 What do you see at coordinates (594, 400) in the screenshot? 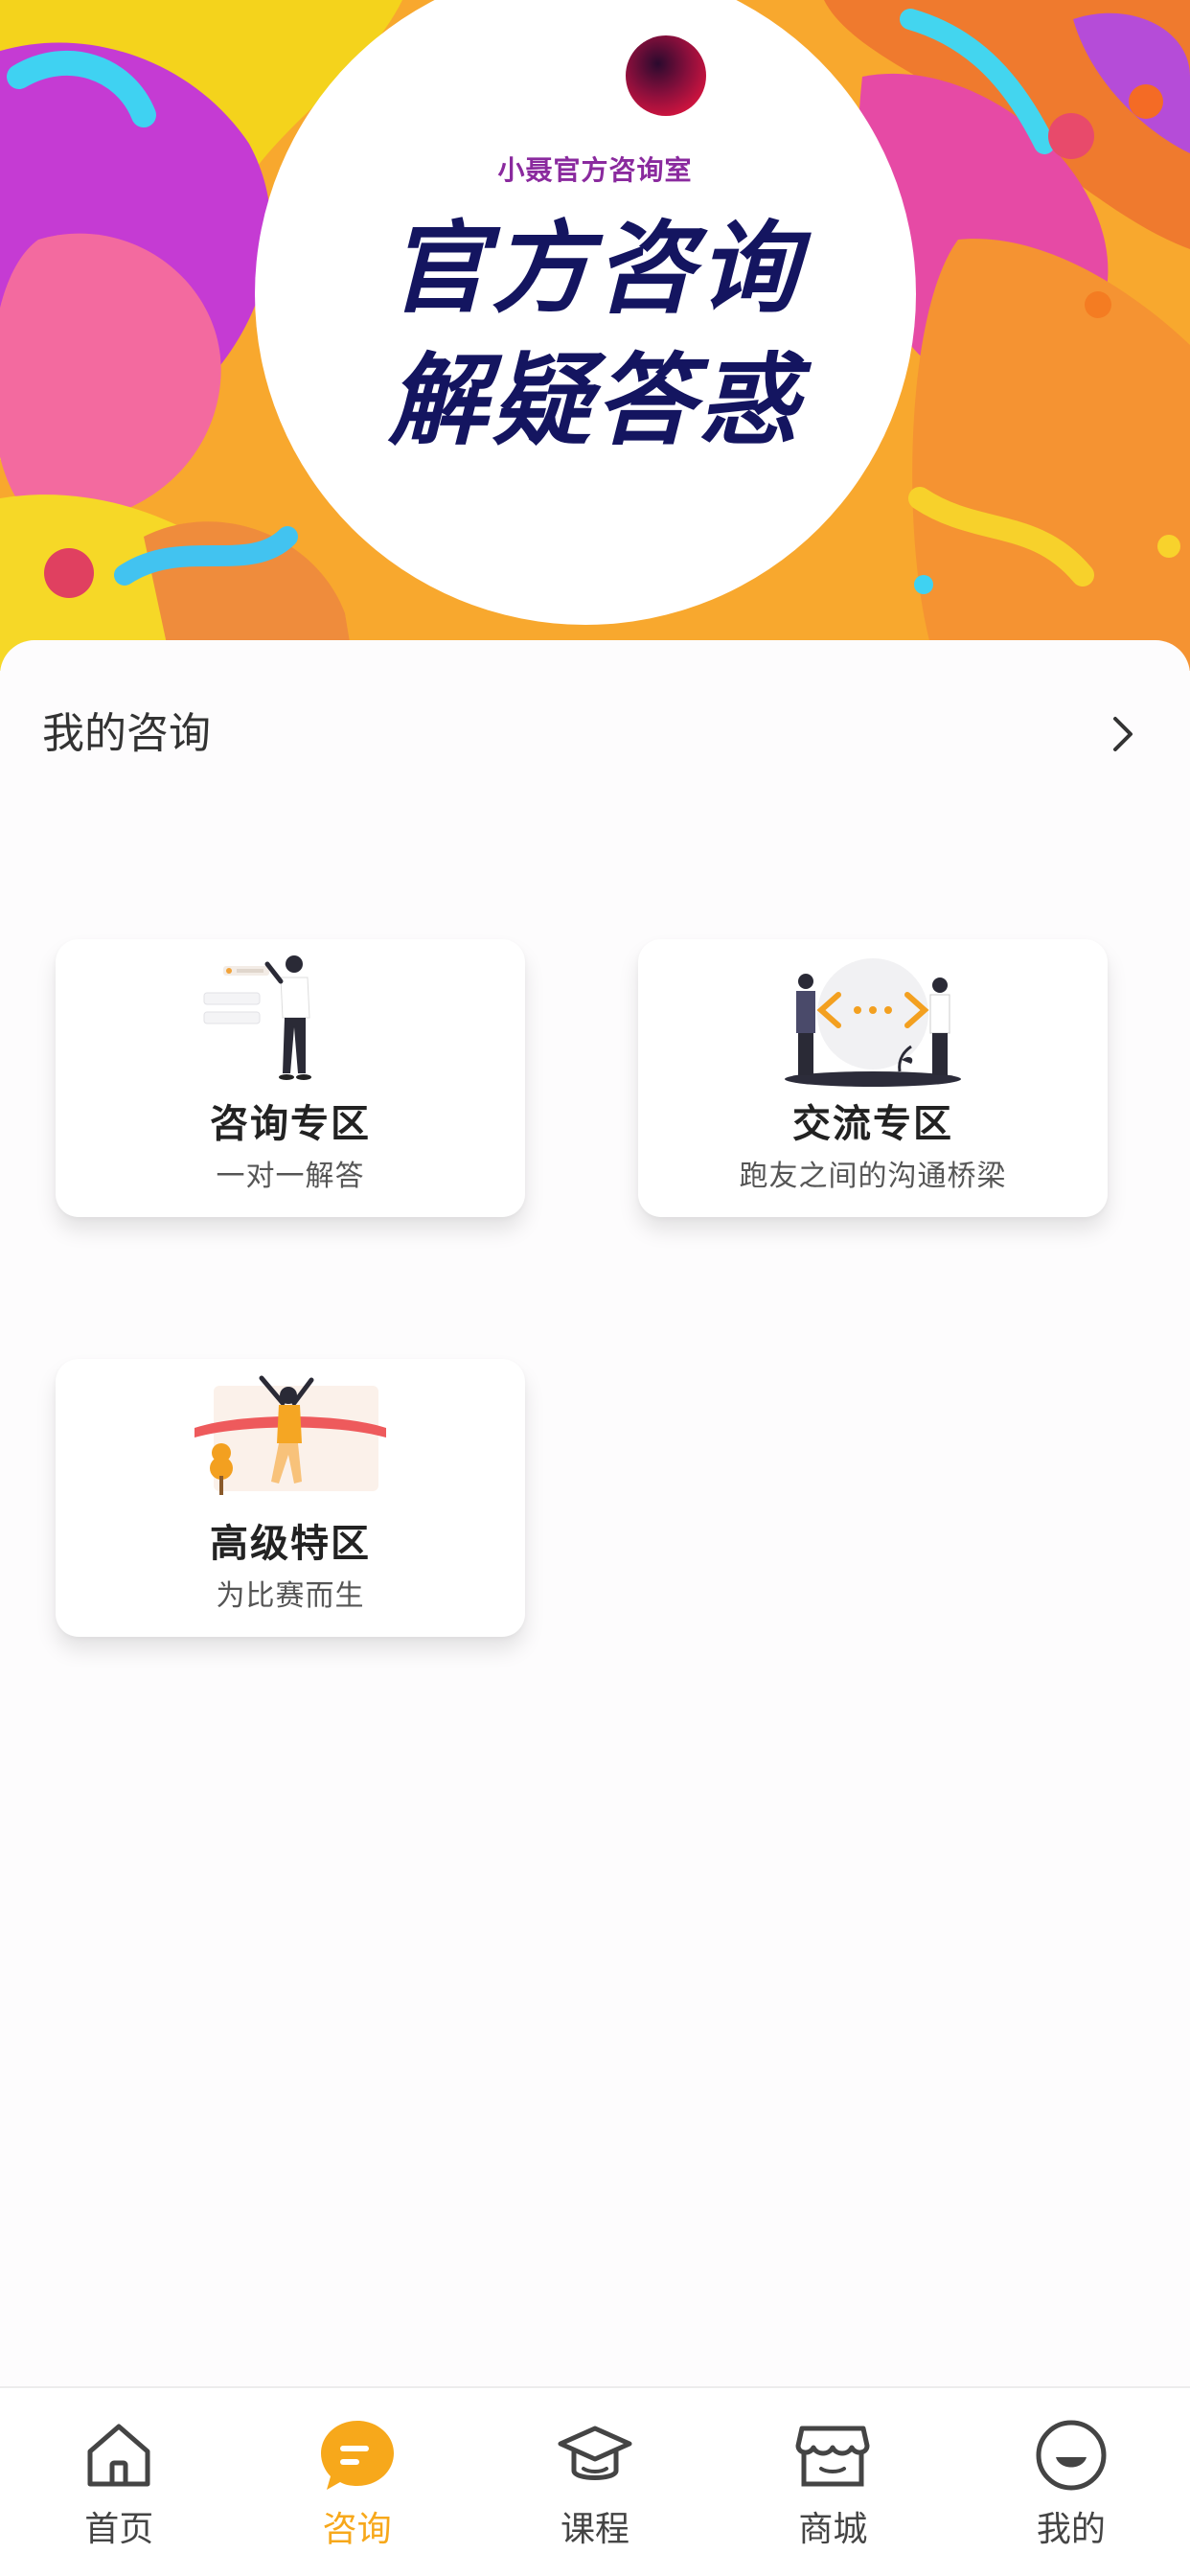
I see `banner-title-line2: 解疑答惑` at bounding box center [594, 400].